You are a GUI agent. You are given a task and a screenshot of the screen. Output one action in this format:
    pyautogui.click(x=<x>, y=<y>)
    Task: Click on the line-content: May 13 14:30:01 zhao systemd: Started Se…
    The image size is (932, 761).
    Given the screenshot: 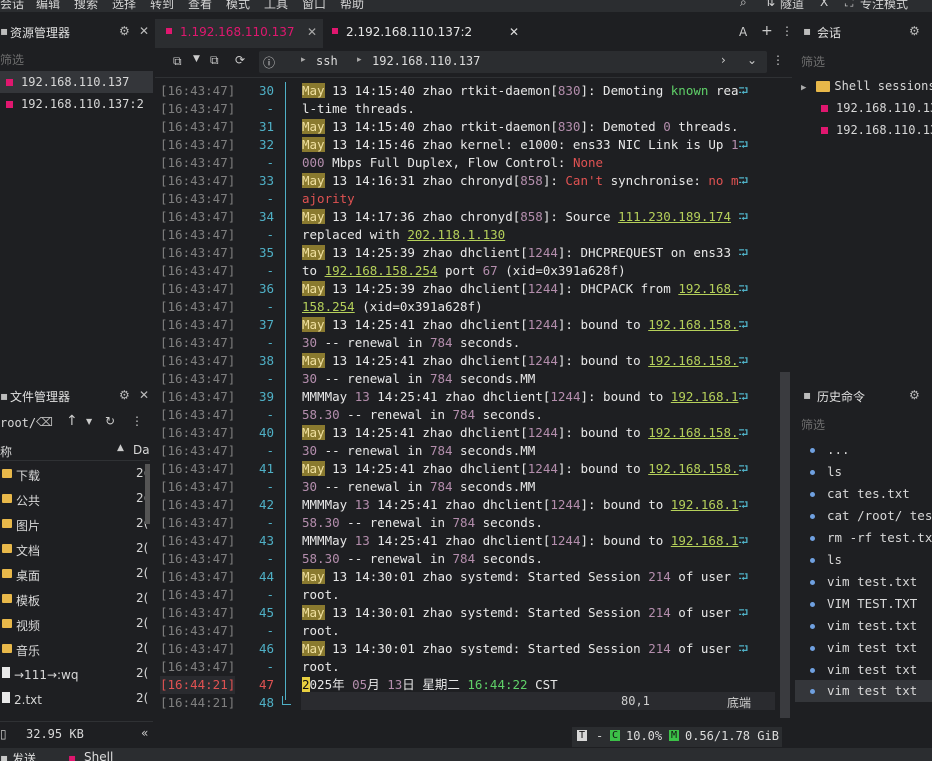 What is the action you would take?
    pyautogui.click(x=525, y=577)
    